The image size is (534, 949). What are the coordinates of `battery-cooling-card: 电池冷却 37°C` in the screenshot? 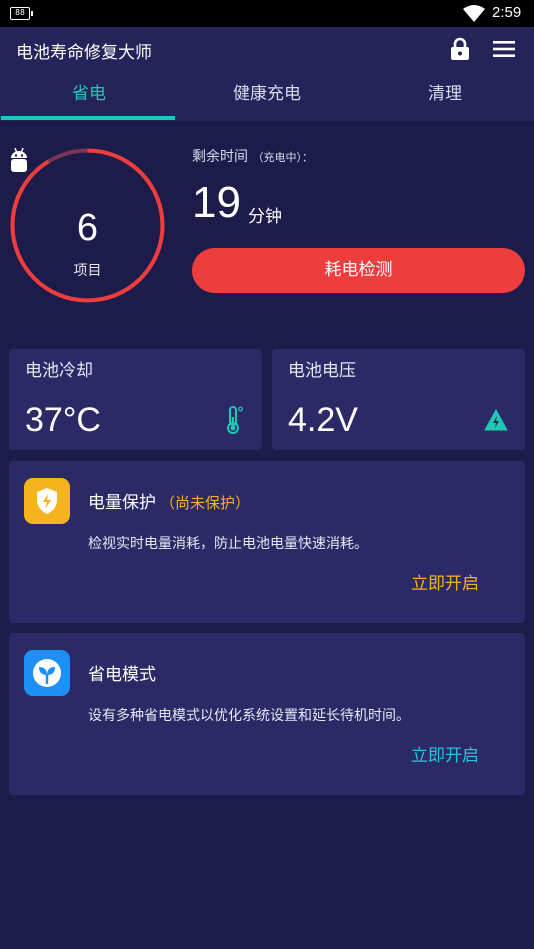 It's located at (135, 399).